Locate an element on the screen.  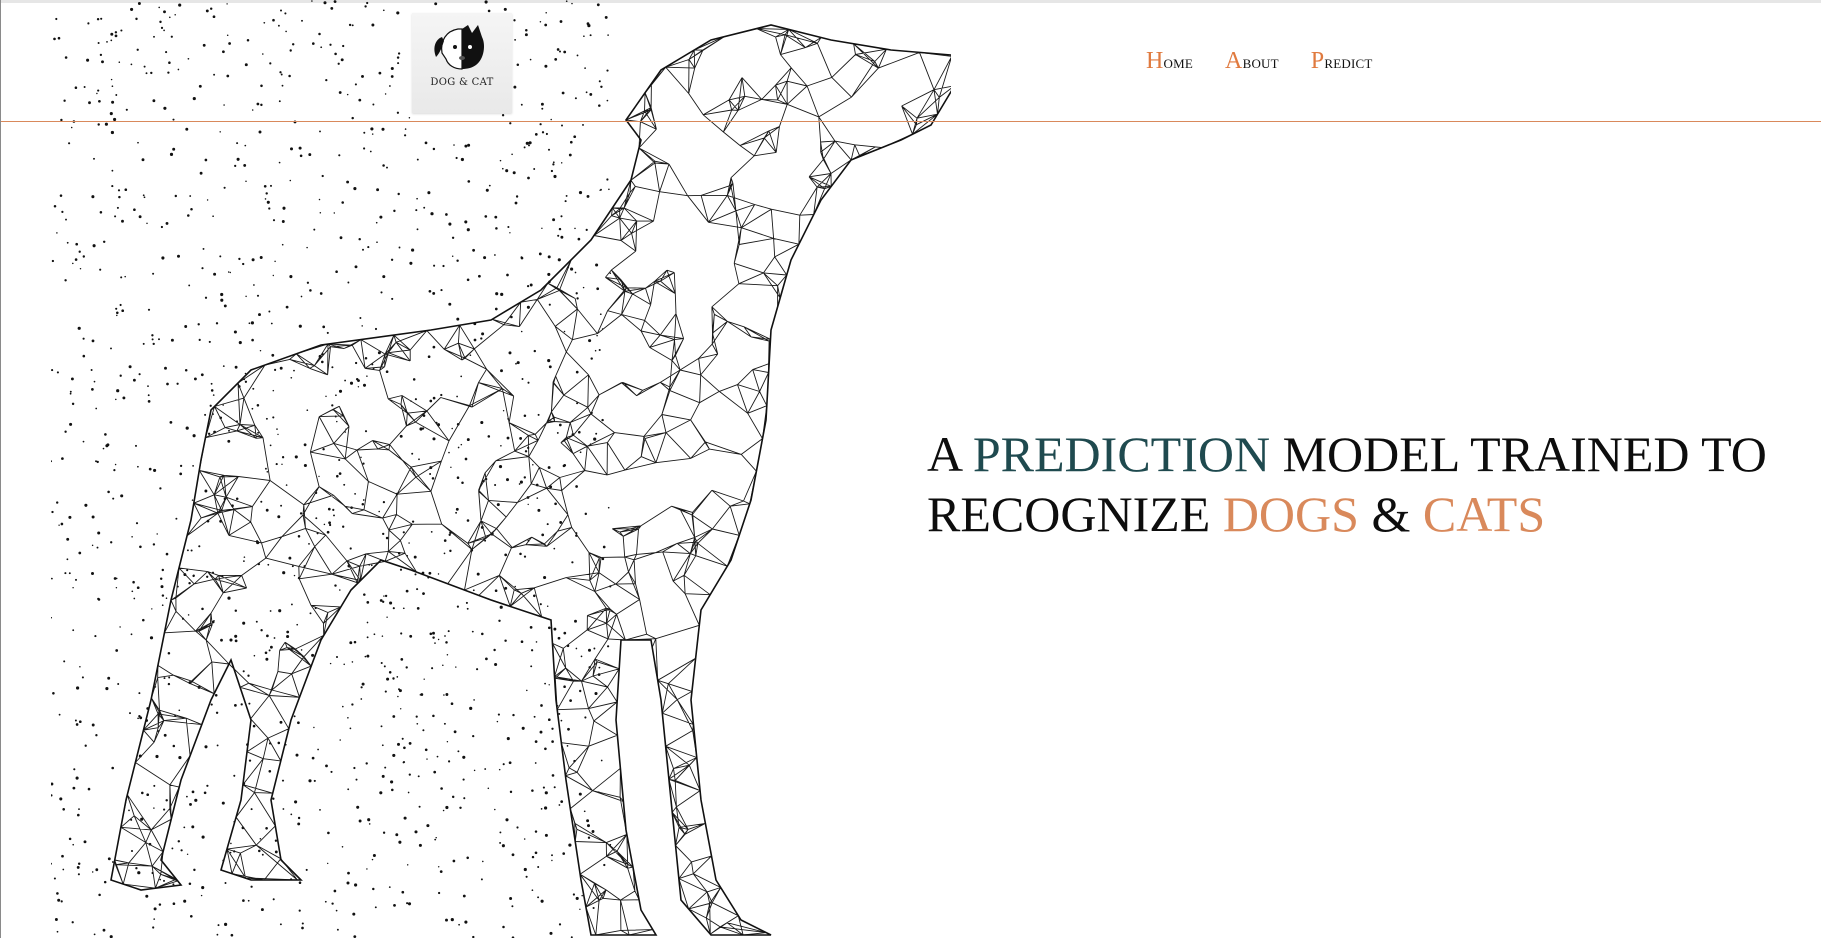
nav-home: Home is located at coordinates (1169, 61).